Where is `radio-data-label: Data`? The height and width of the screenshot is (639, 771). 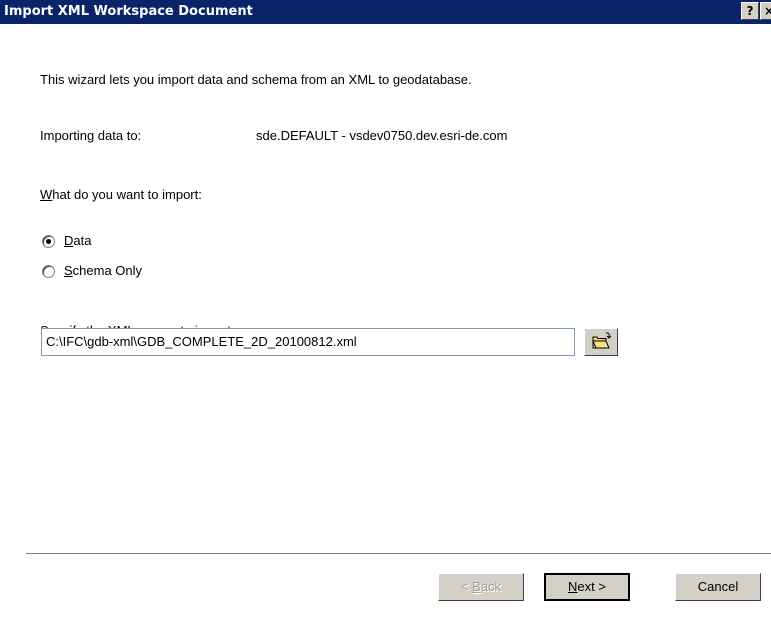 radio-data-label: Data is located at coordinates (77, 240).